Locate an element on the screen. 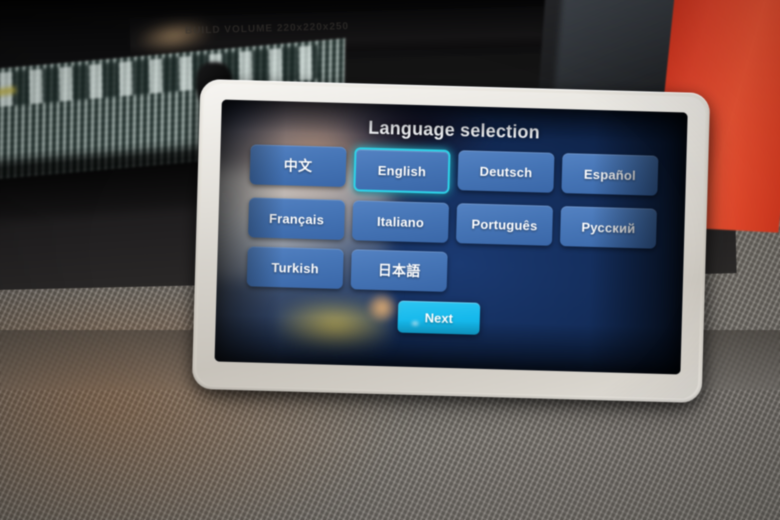 This screenshot has width=780, height=520. language-button-turkish: Turkish is located at coordinates (295, 267).